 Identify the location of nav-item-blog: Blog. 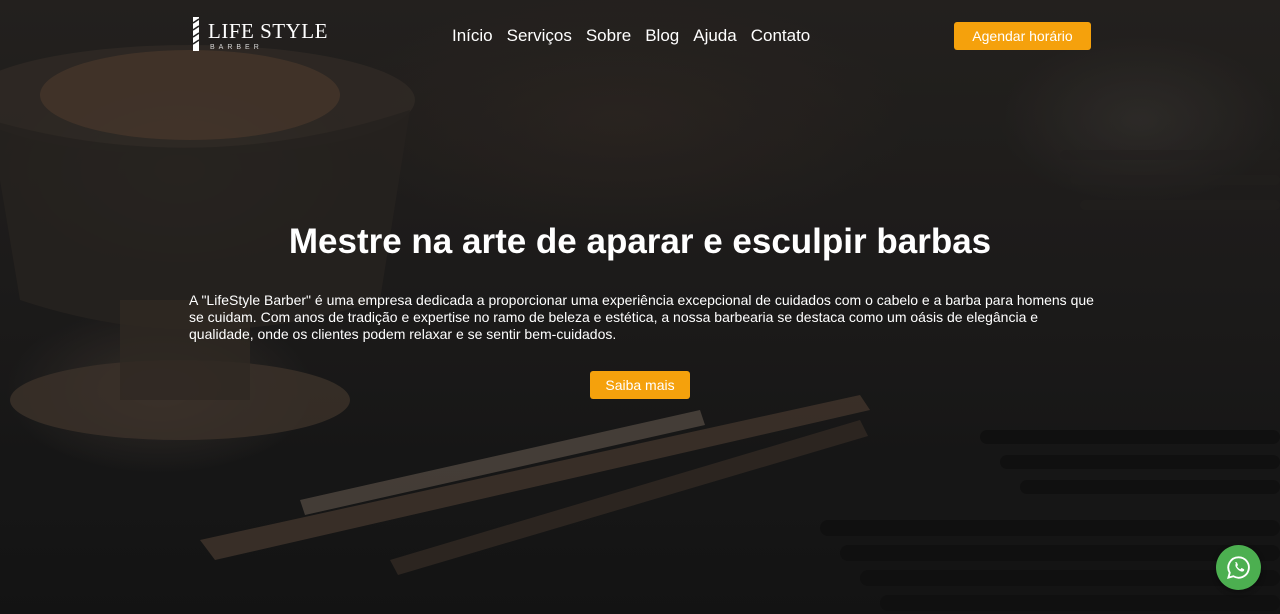
(662, 36).